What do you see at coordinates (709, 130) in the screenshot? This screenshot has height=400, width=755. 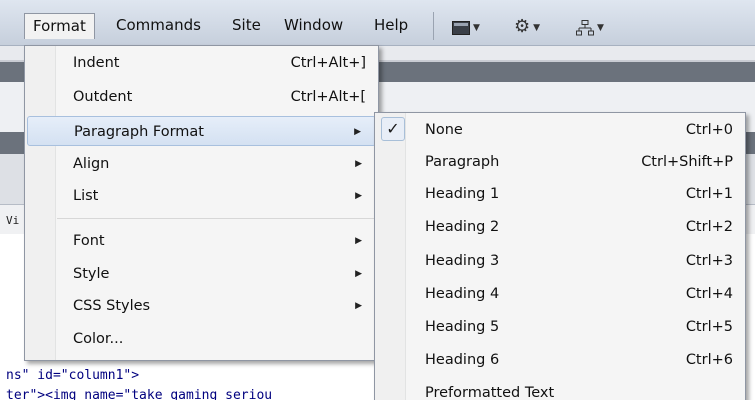 I see `menu-item-shortcut: Ctrl+0` at bounding box center [709, 130].